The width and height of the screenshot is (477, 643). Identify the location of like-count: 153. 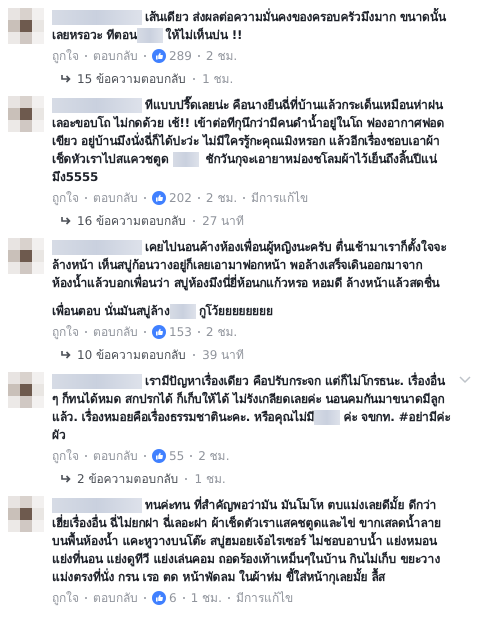
(180, 332).